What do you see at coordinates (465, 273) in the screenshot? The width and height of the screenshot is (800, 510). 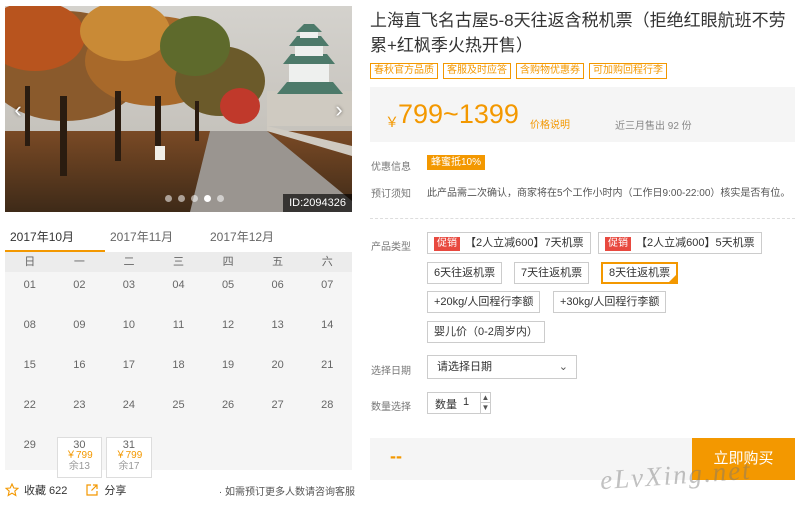 I see `option-6day: 6天往返机票` at bounding box center [465, 273].